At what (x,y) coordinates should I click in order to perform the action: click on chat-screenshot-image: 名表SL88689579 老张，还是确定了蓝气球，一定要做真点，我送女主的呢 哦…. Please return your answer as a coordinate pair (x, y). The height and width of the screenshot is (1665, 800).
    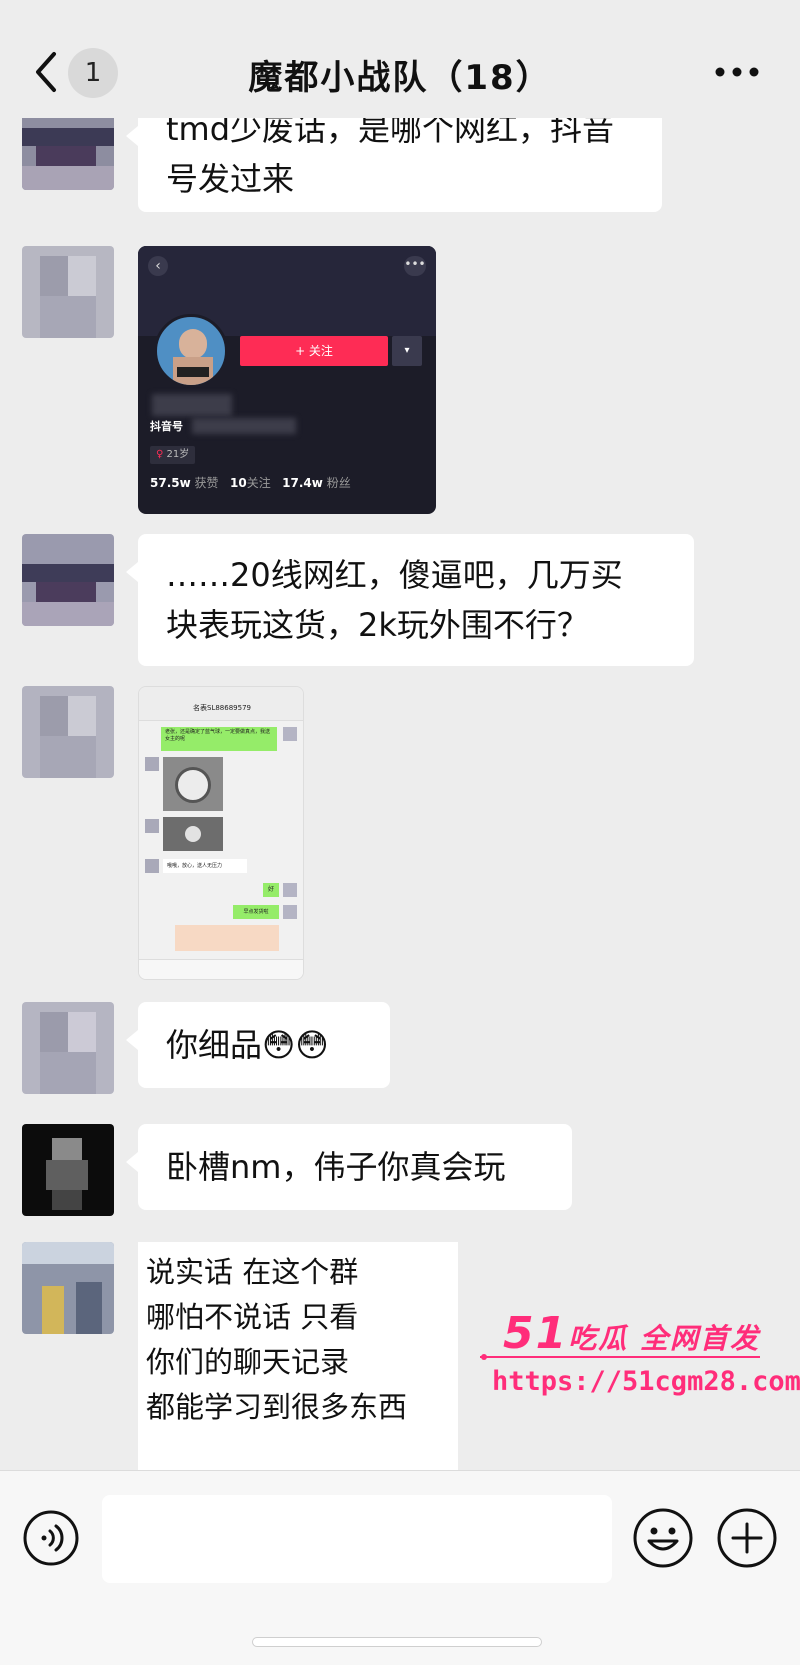
    Looking at the image, I should click on (221, 833).